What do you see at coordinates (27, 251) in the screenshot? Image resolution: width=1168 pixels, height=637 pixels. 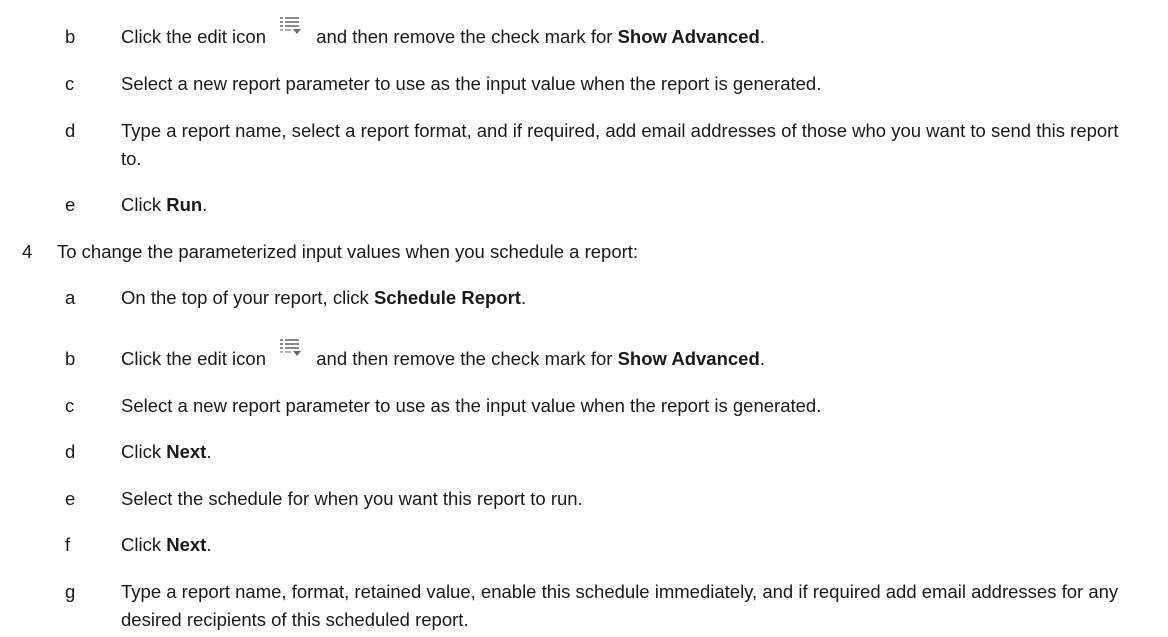 I see `step-number: 4` at bounding box center [27, 251].